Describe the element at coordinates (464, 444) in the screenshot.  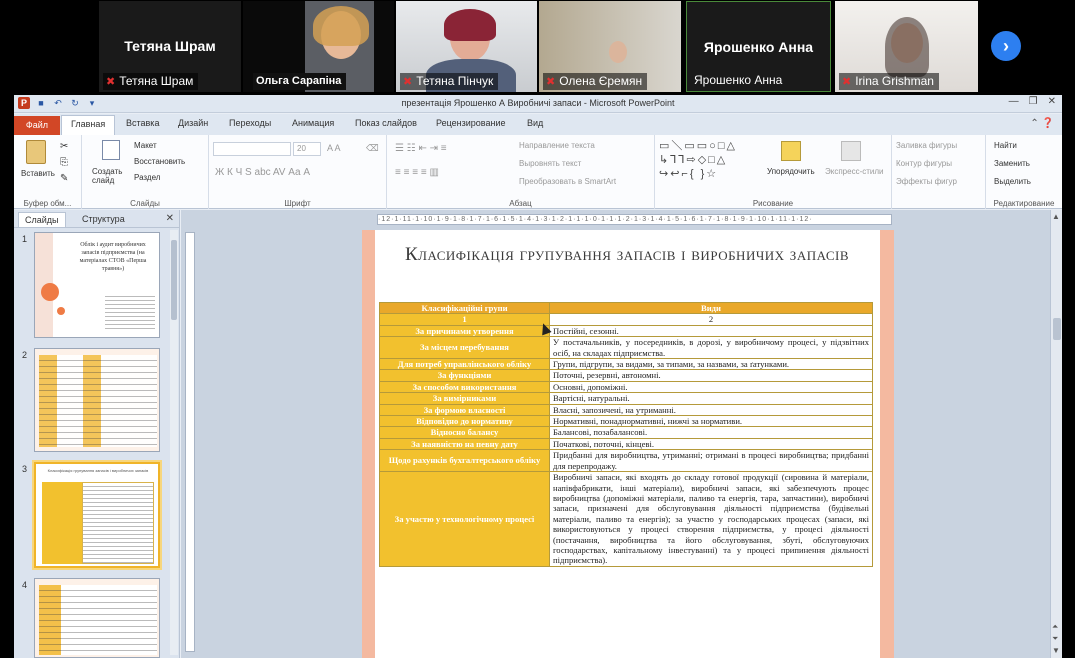
I see `classification-group-cell: За наявністю на певну дату` at that location.